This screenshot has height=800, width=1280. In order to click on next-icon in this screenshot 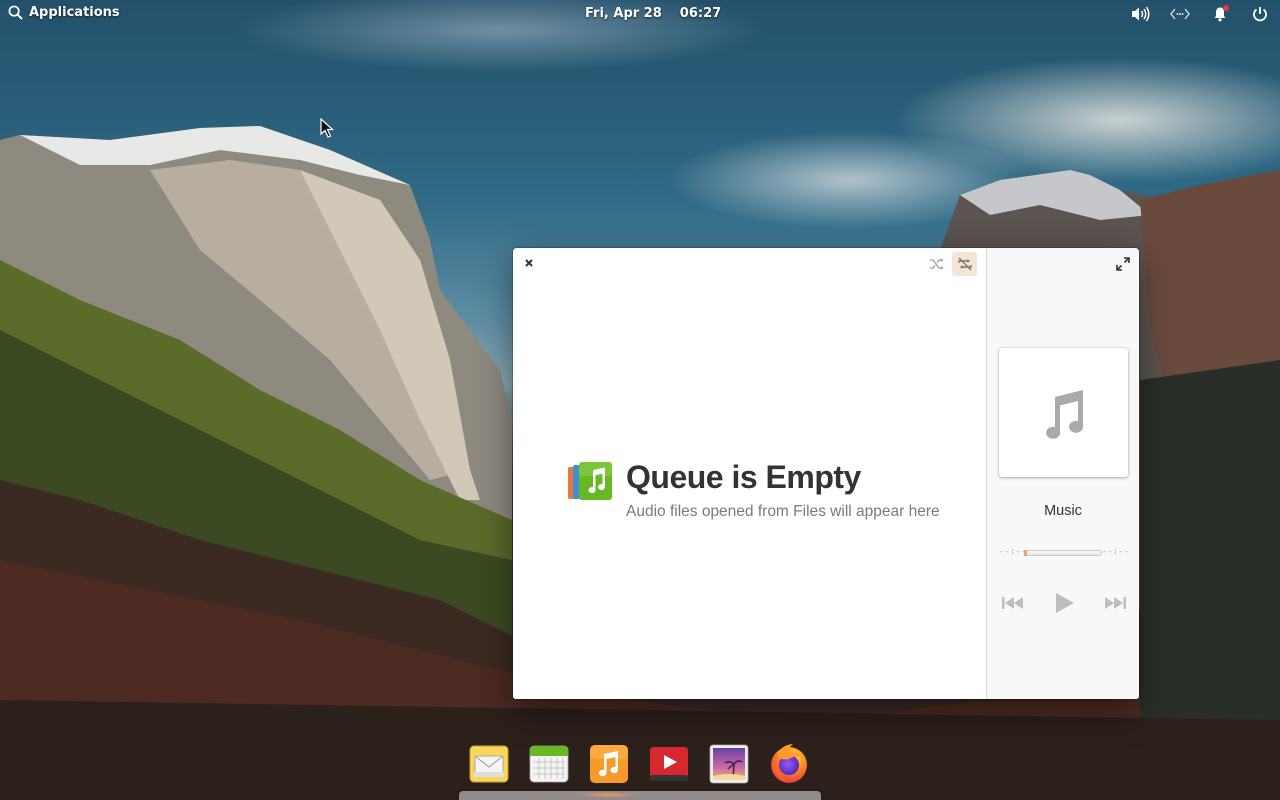, I will do `click(1115, 603)`.